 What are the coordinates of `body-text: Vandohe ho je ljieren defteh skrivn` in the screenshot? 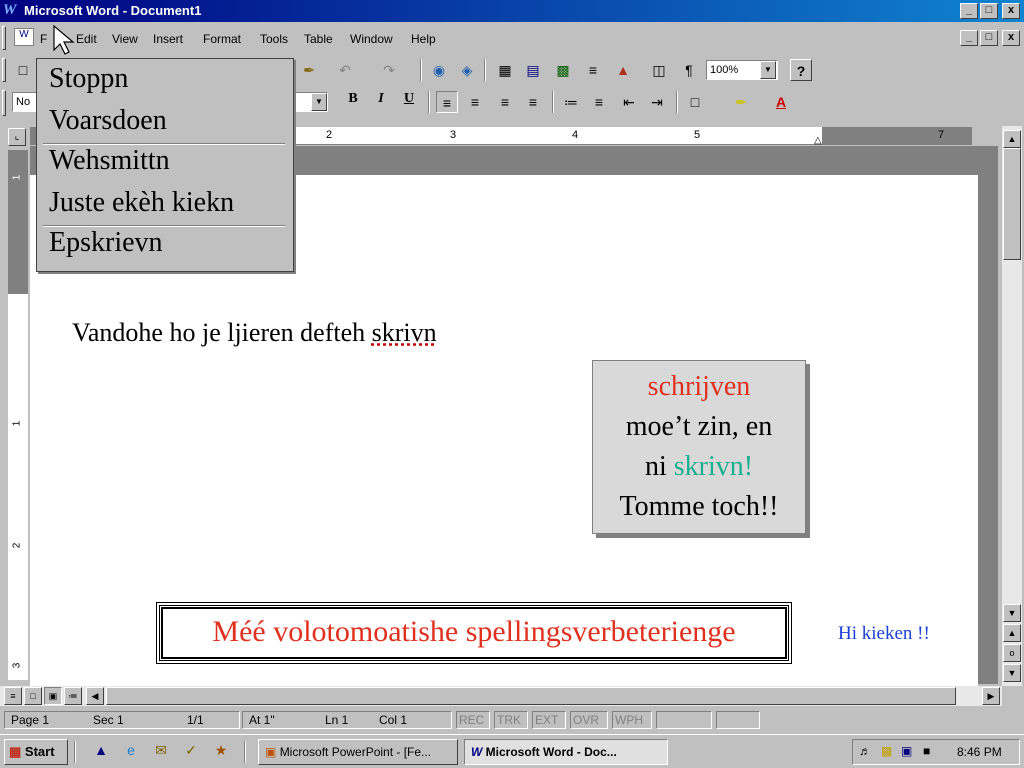 It's located at (254, 333).